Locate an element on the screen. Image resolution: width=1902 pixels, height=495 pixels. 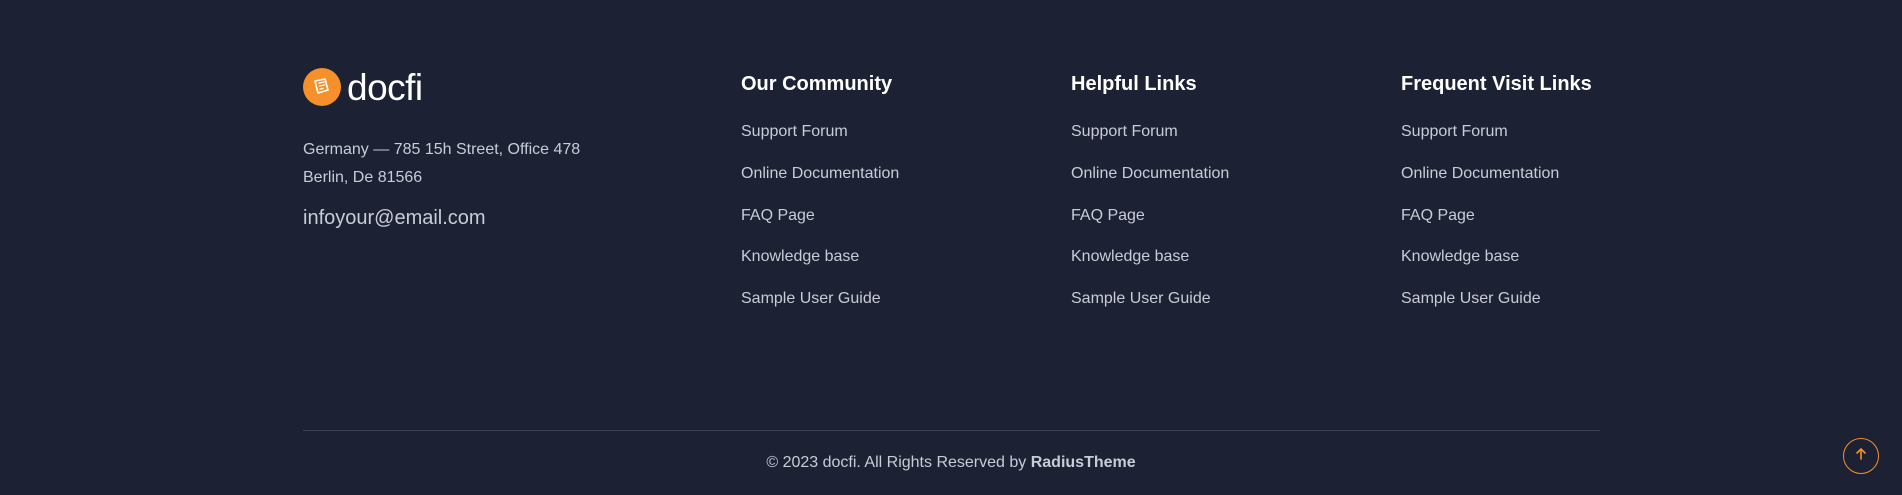
copyright-text: © 2023 docfi. All Rights Reserved by is located at coordinates (898, 462).